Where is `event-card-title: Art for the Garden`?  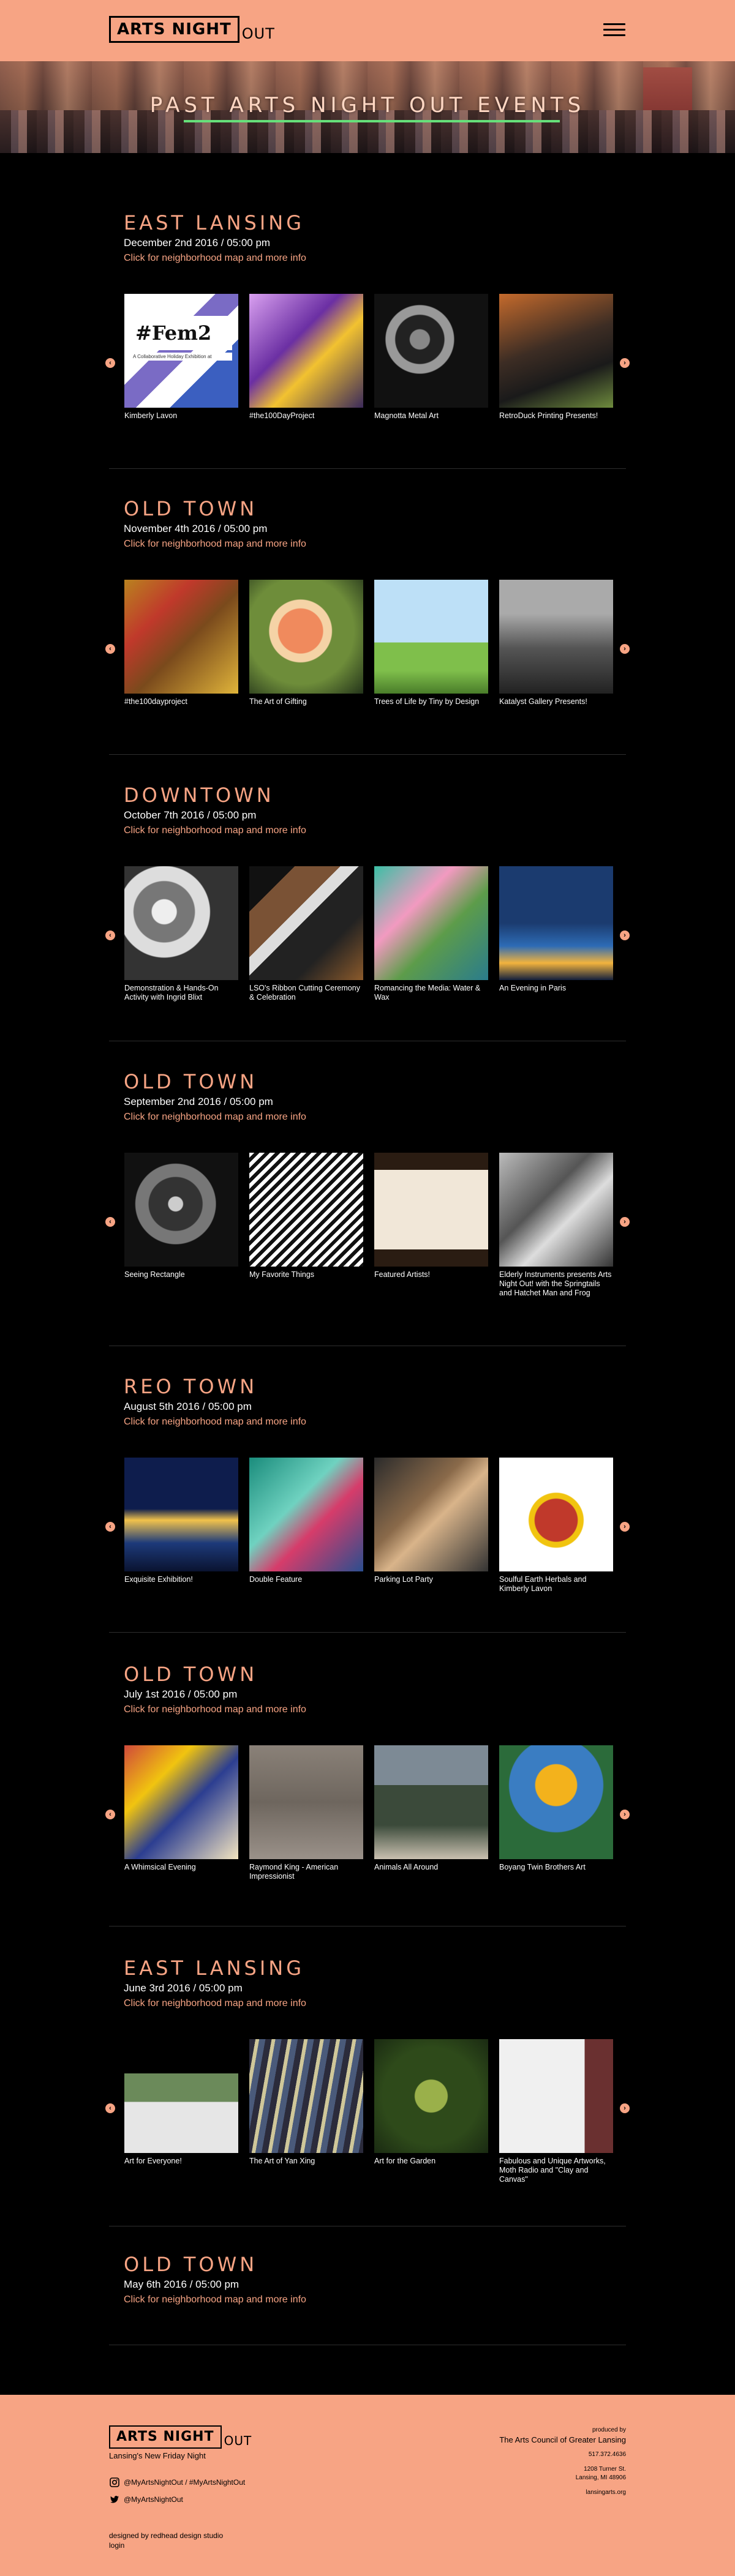 event-card-title: Art for the Garden is located at coordinates (431, 2161).